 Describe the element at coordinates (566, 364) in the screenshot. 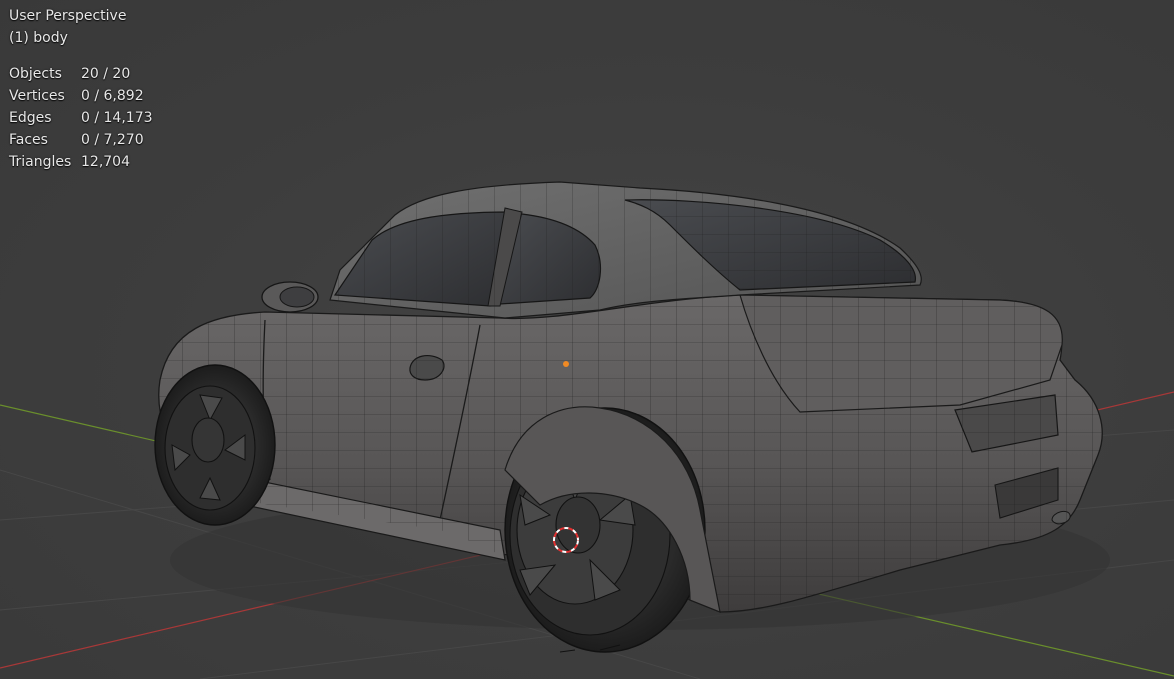

I see `object-origin` at that location.